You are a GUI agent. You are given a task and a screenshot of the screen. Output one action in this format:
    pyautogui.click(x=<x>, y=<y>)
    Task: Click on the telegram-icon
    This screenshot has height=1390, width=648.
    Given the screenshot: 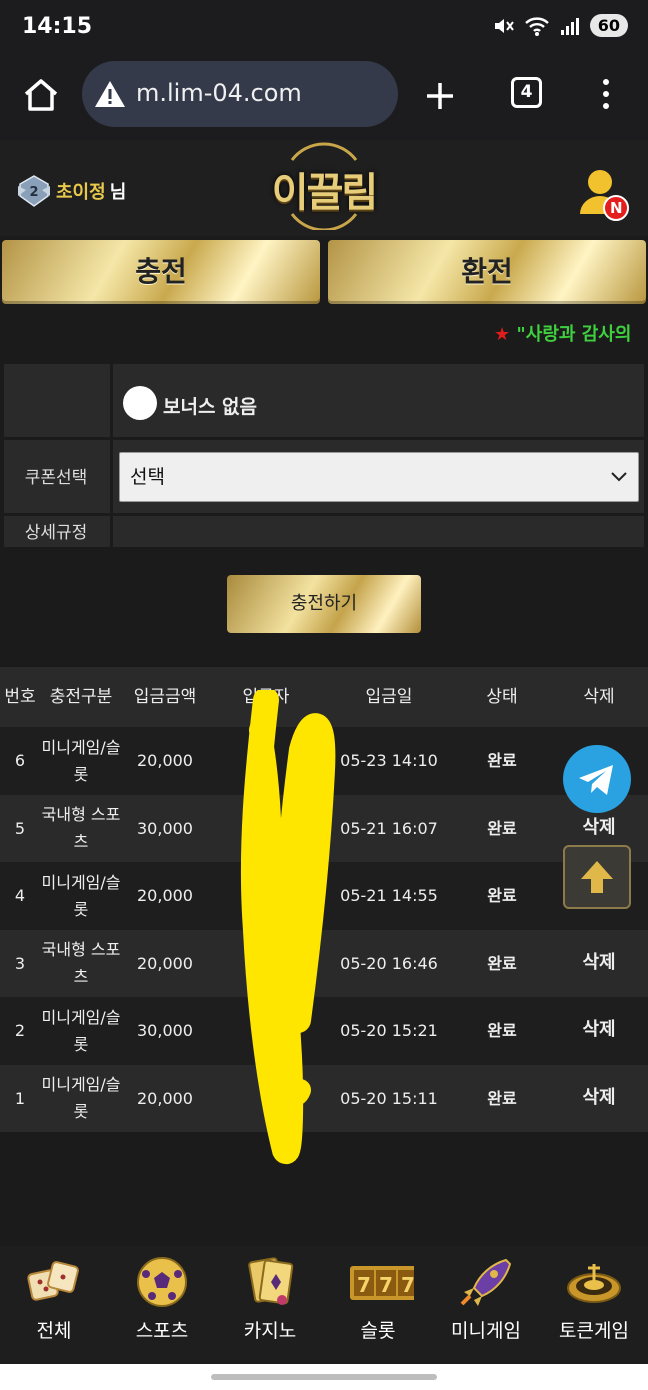 What is the action you would take?
    pyautogui.click(x=596, y=780)
    